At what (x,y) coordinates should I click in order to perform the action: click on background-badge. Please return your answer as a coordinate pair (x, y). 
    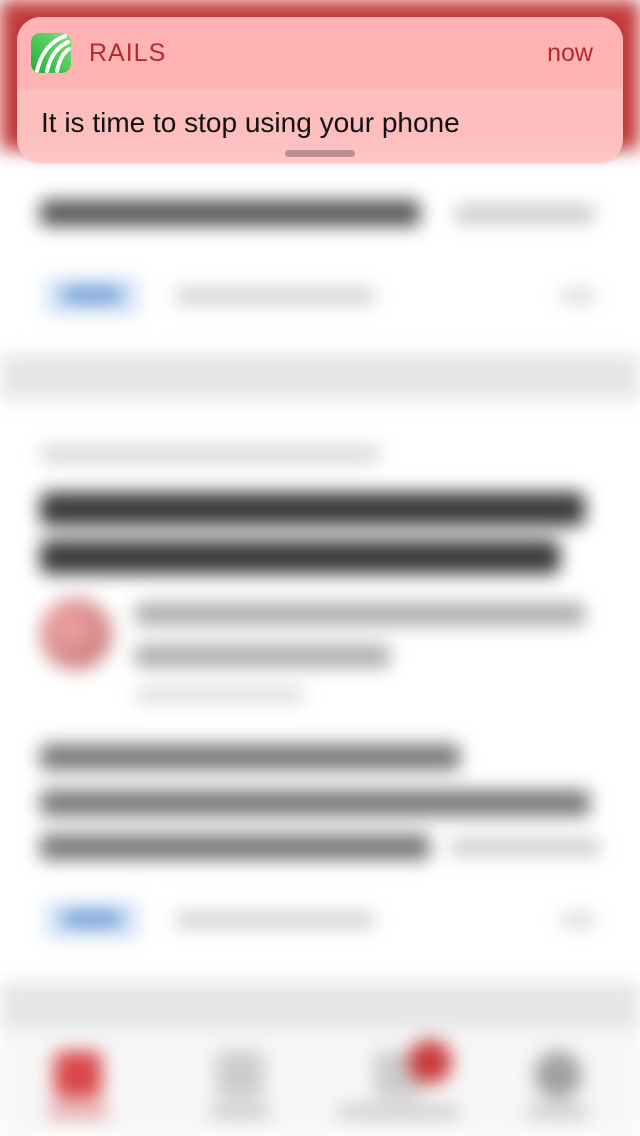
    Looking at the image, I should click on (430, 1062).